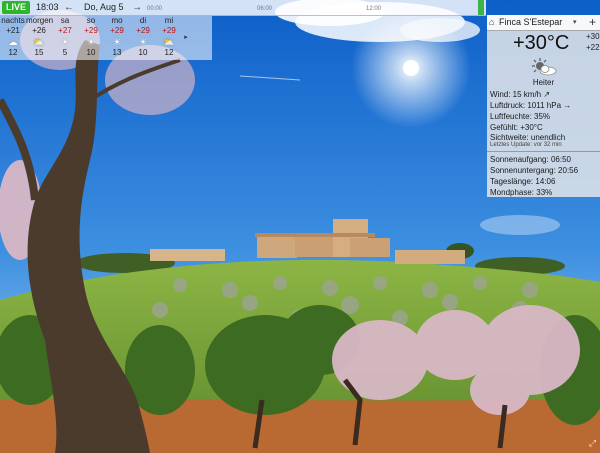  I want to click on forecast-day: nachts +21 ☁ 12, so click(13, 38).